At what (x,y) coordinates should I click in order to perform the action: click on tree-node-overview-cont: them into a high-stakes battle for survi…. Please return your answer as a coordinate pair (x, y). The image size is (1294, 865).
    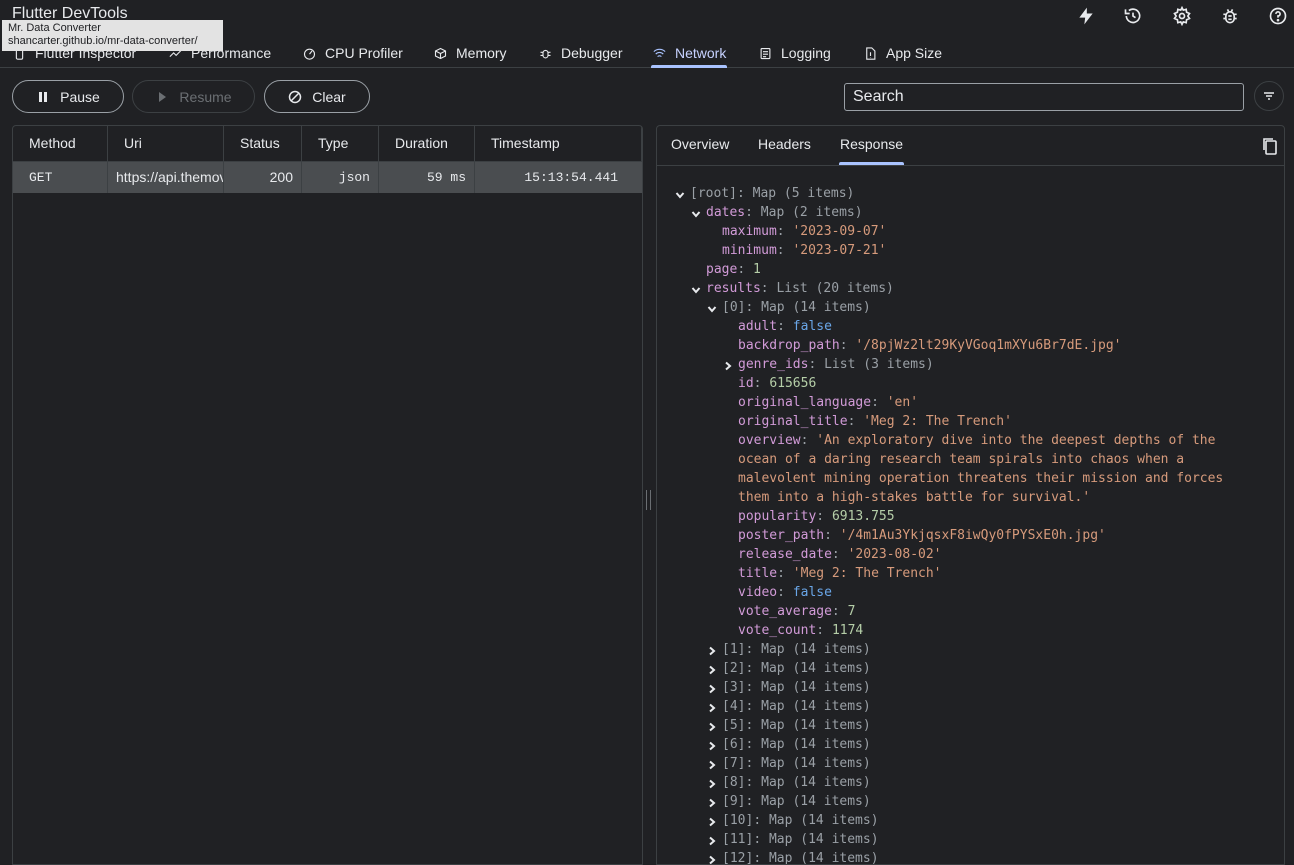
    Looking at the image, I should click on (914, 497).